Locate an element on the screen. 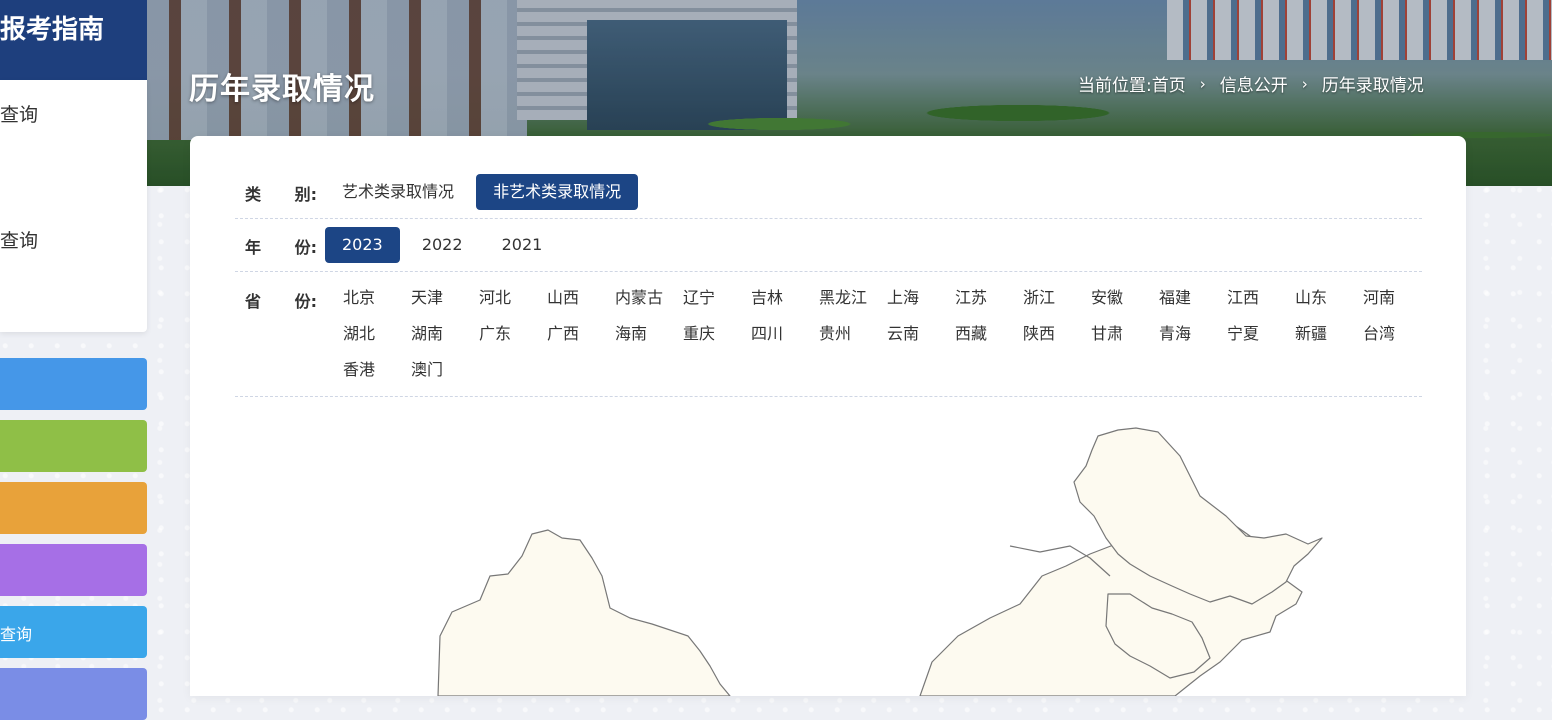  province-option: 江苏 is located at coordinates (989, 298).